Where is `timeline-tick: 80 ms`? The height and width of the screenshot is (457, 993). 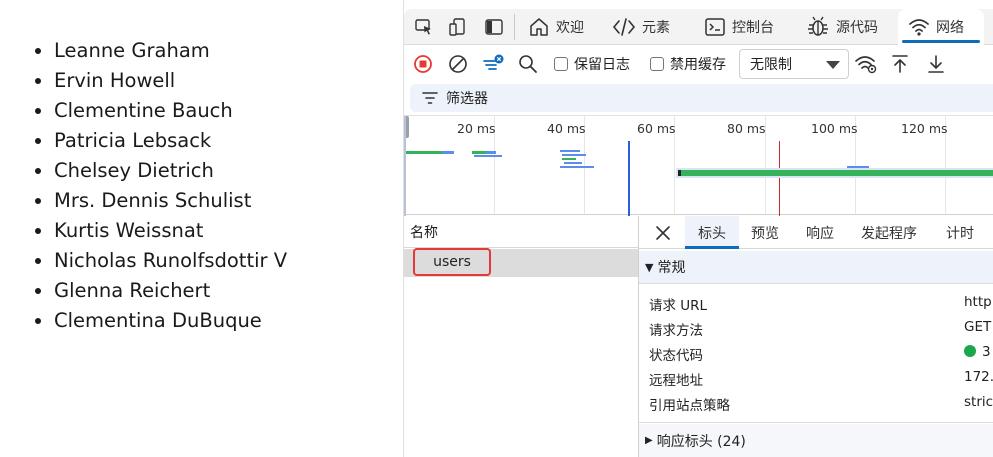 timeline-tick: 80 ms is located at coordinates (746, 128).